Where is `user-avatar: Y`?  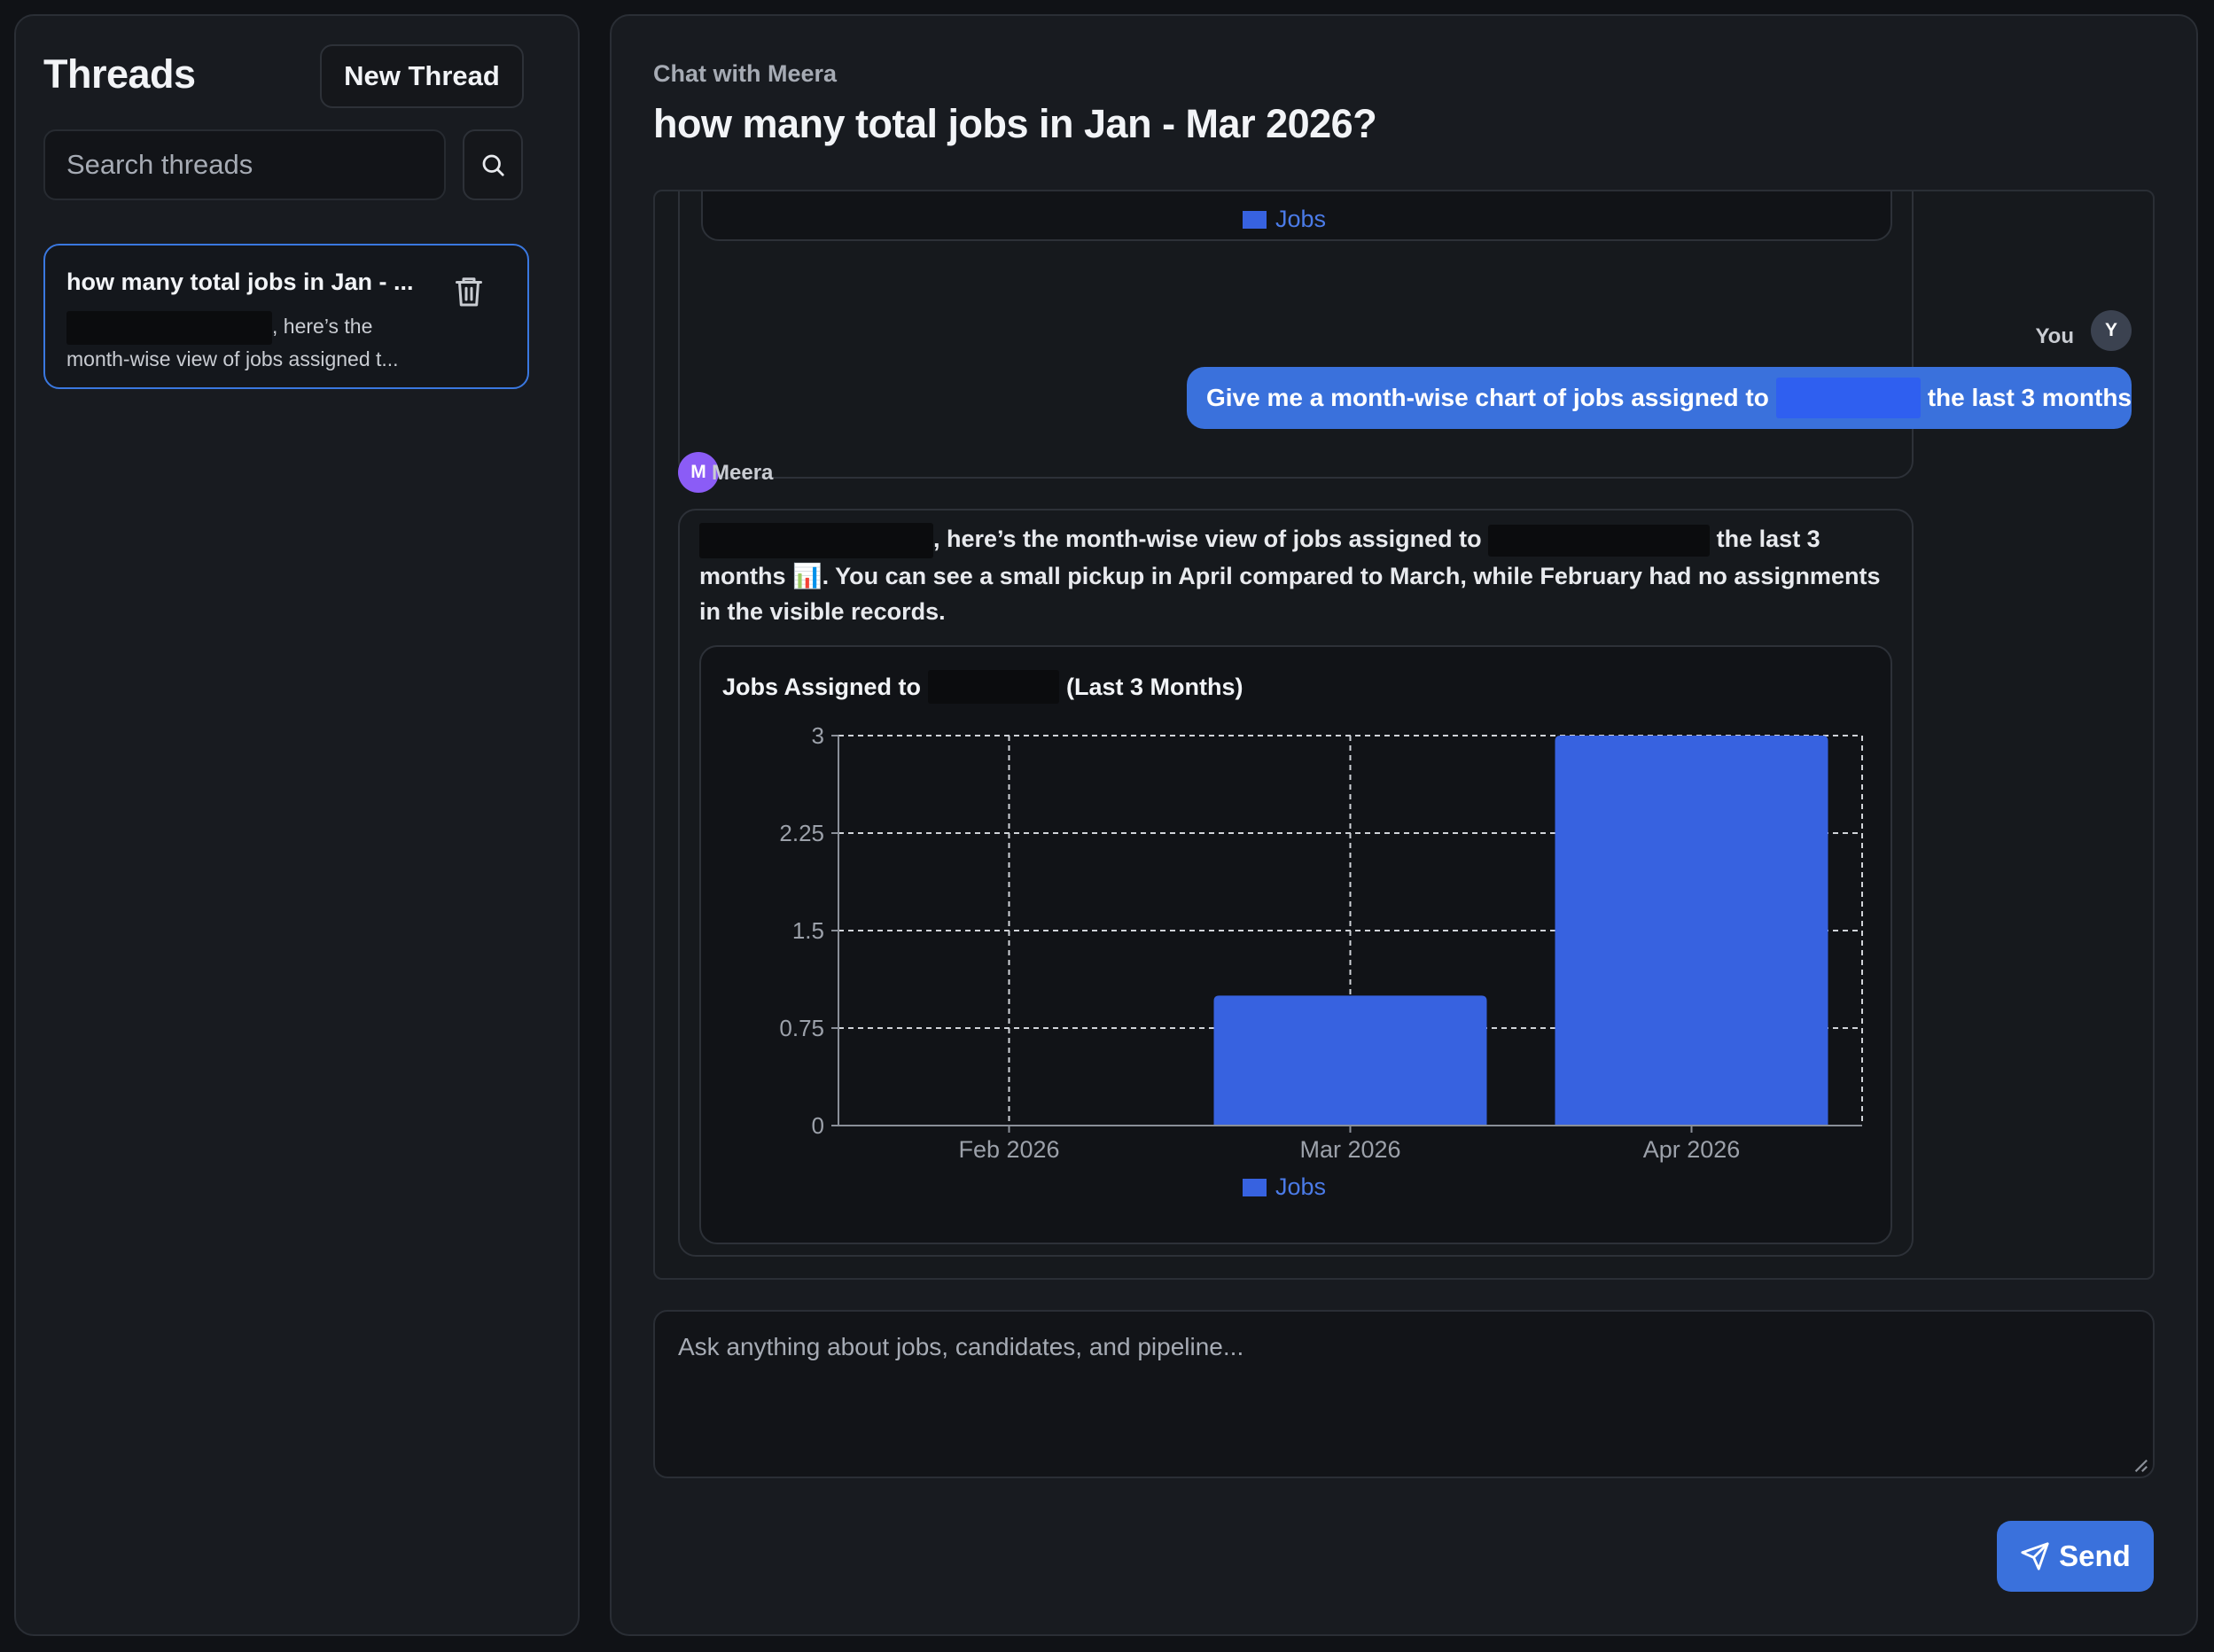
user-avatar: Y is located at coordinates (2111, 330).